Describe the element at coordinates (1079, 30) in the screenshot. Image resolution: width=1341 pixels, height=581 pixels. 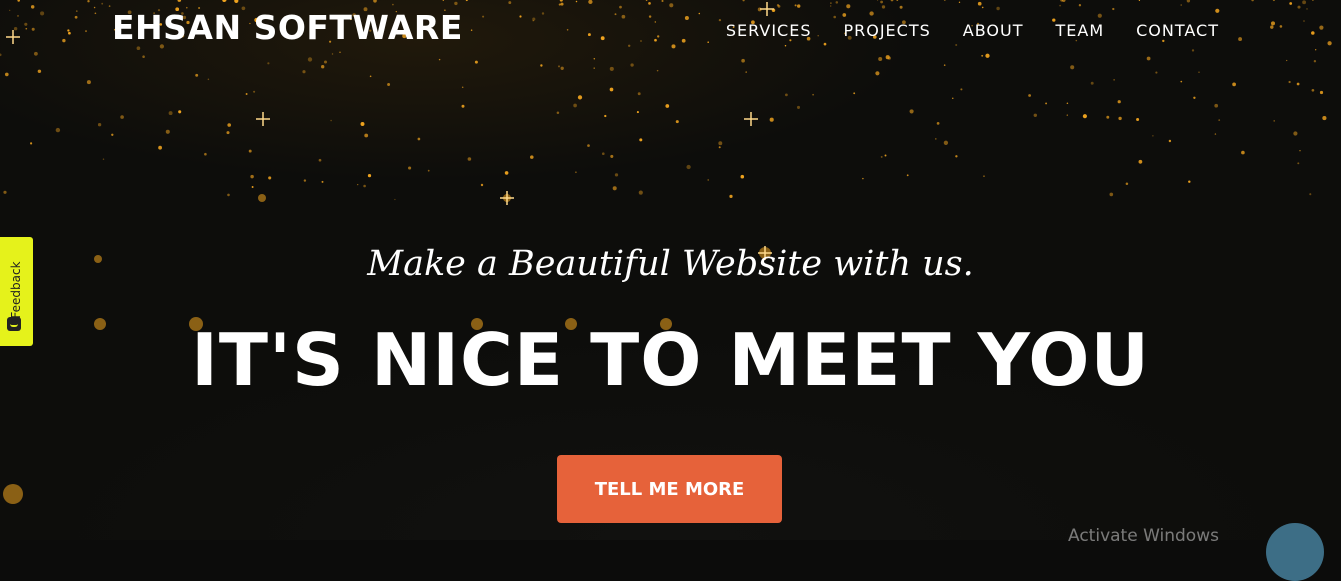
I see `nav-team: TEAM` at that location.